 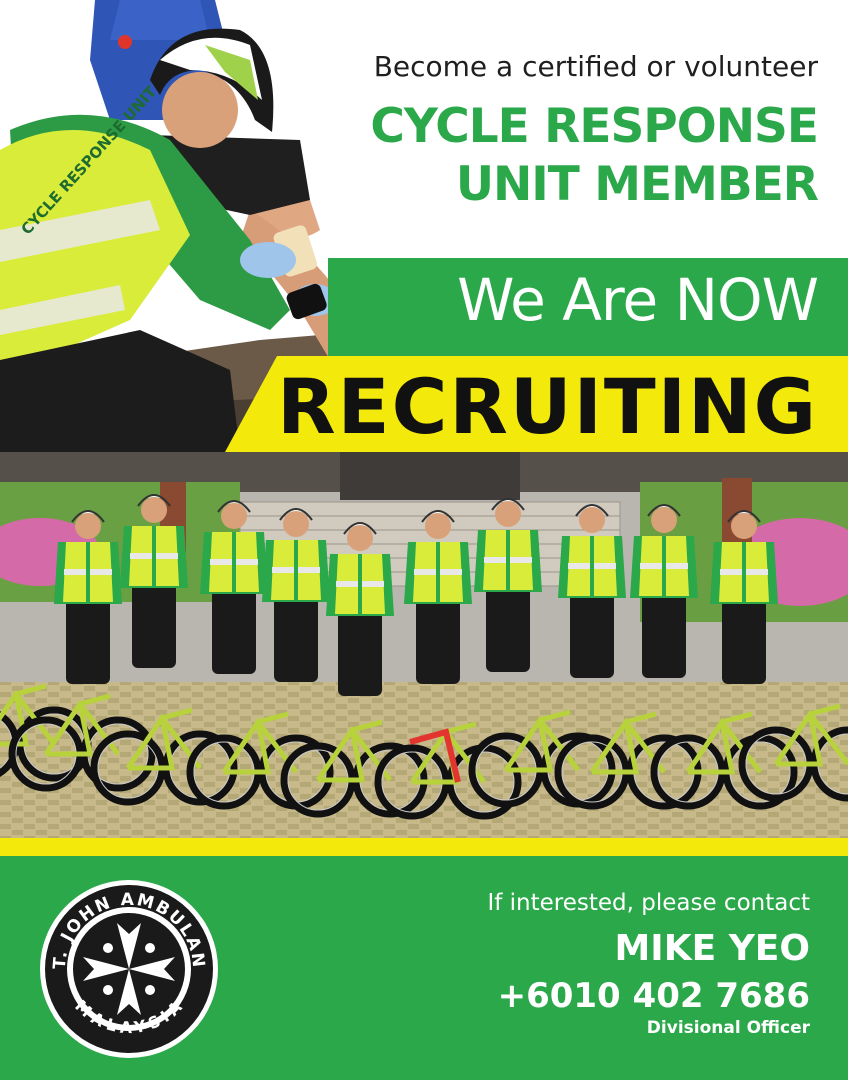 What do you see at coordinates (595, 66) in the screenshot?
I see `headline-intro: Become a certified or volunteer` at bounding box center [595, 66].